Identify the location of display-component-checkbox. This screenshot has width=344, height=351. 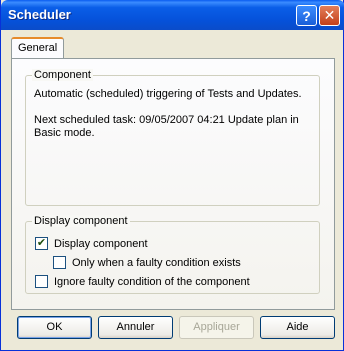
(41, 243).